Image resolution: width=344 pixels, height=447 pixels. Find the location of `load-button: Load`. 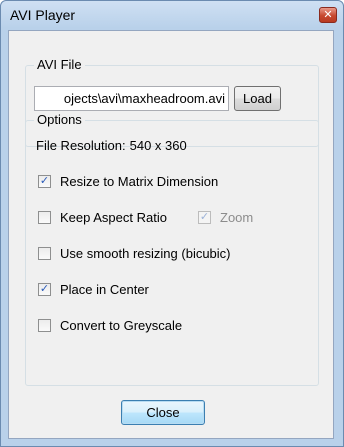

load-button: Load is located at coordinates (257, 98).